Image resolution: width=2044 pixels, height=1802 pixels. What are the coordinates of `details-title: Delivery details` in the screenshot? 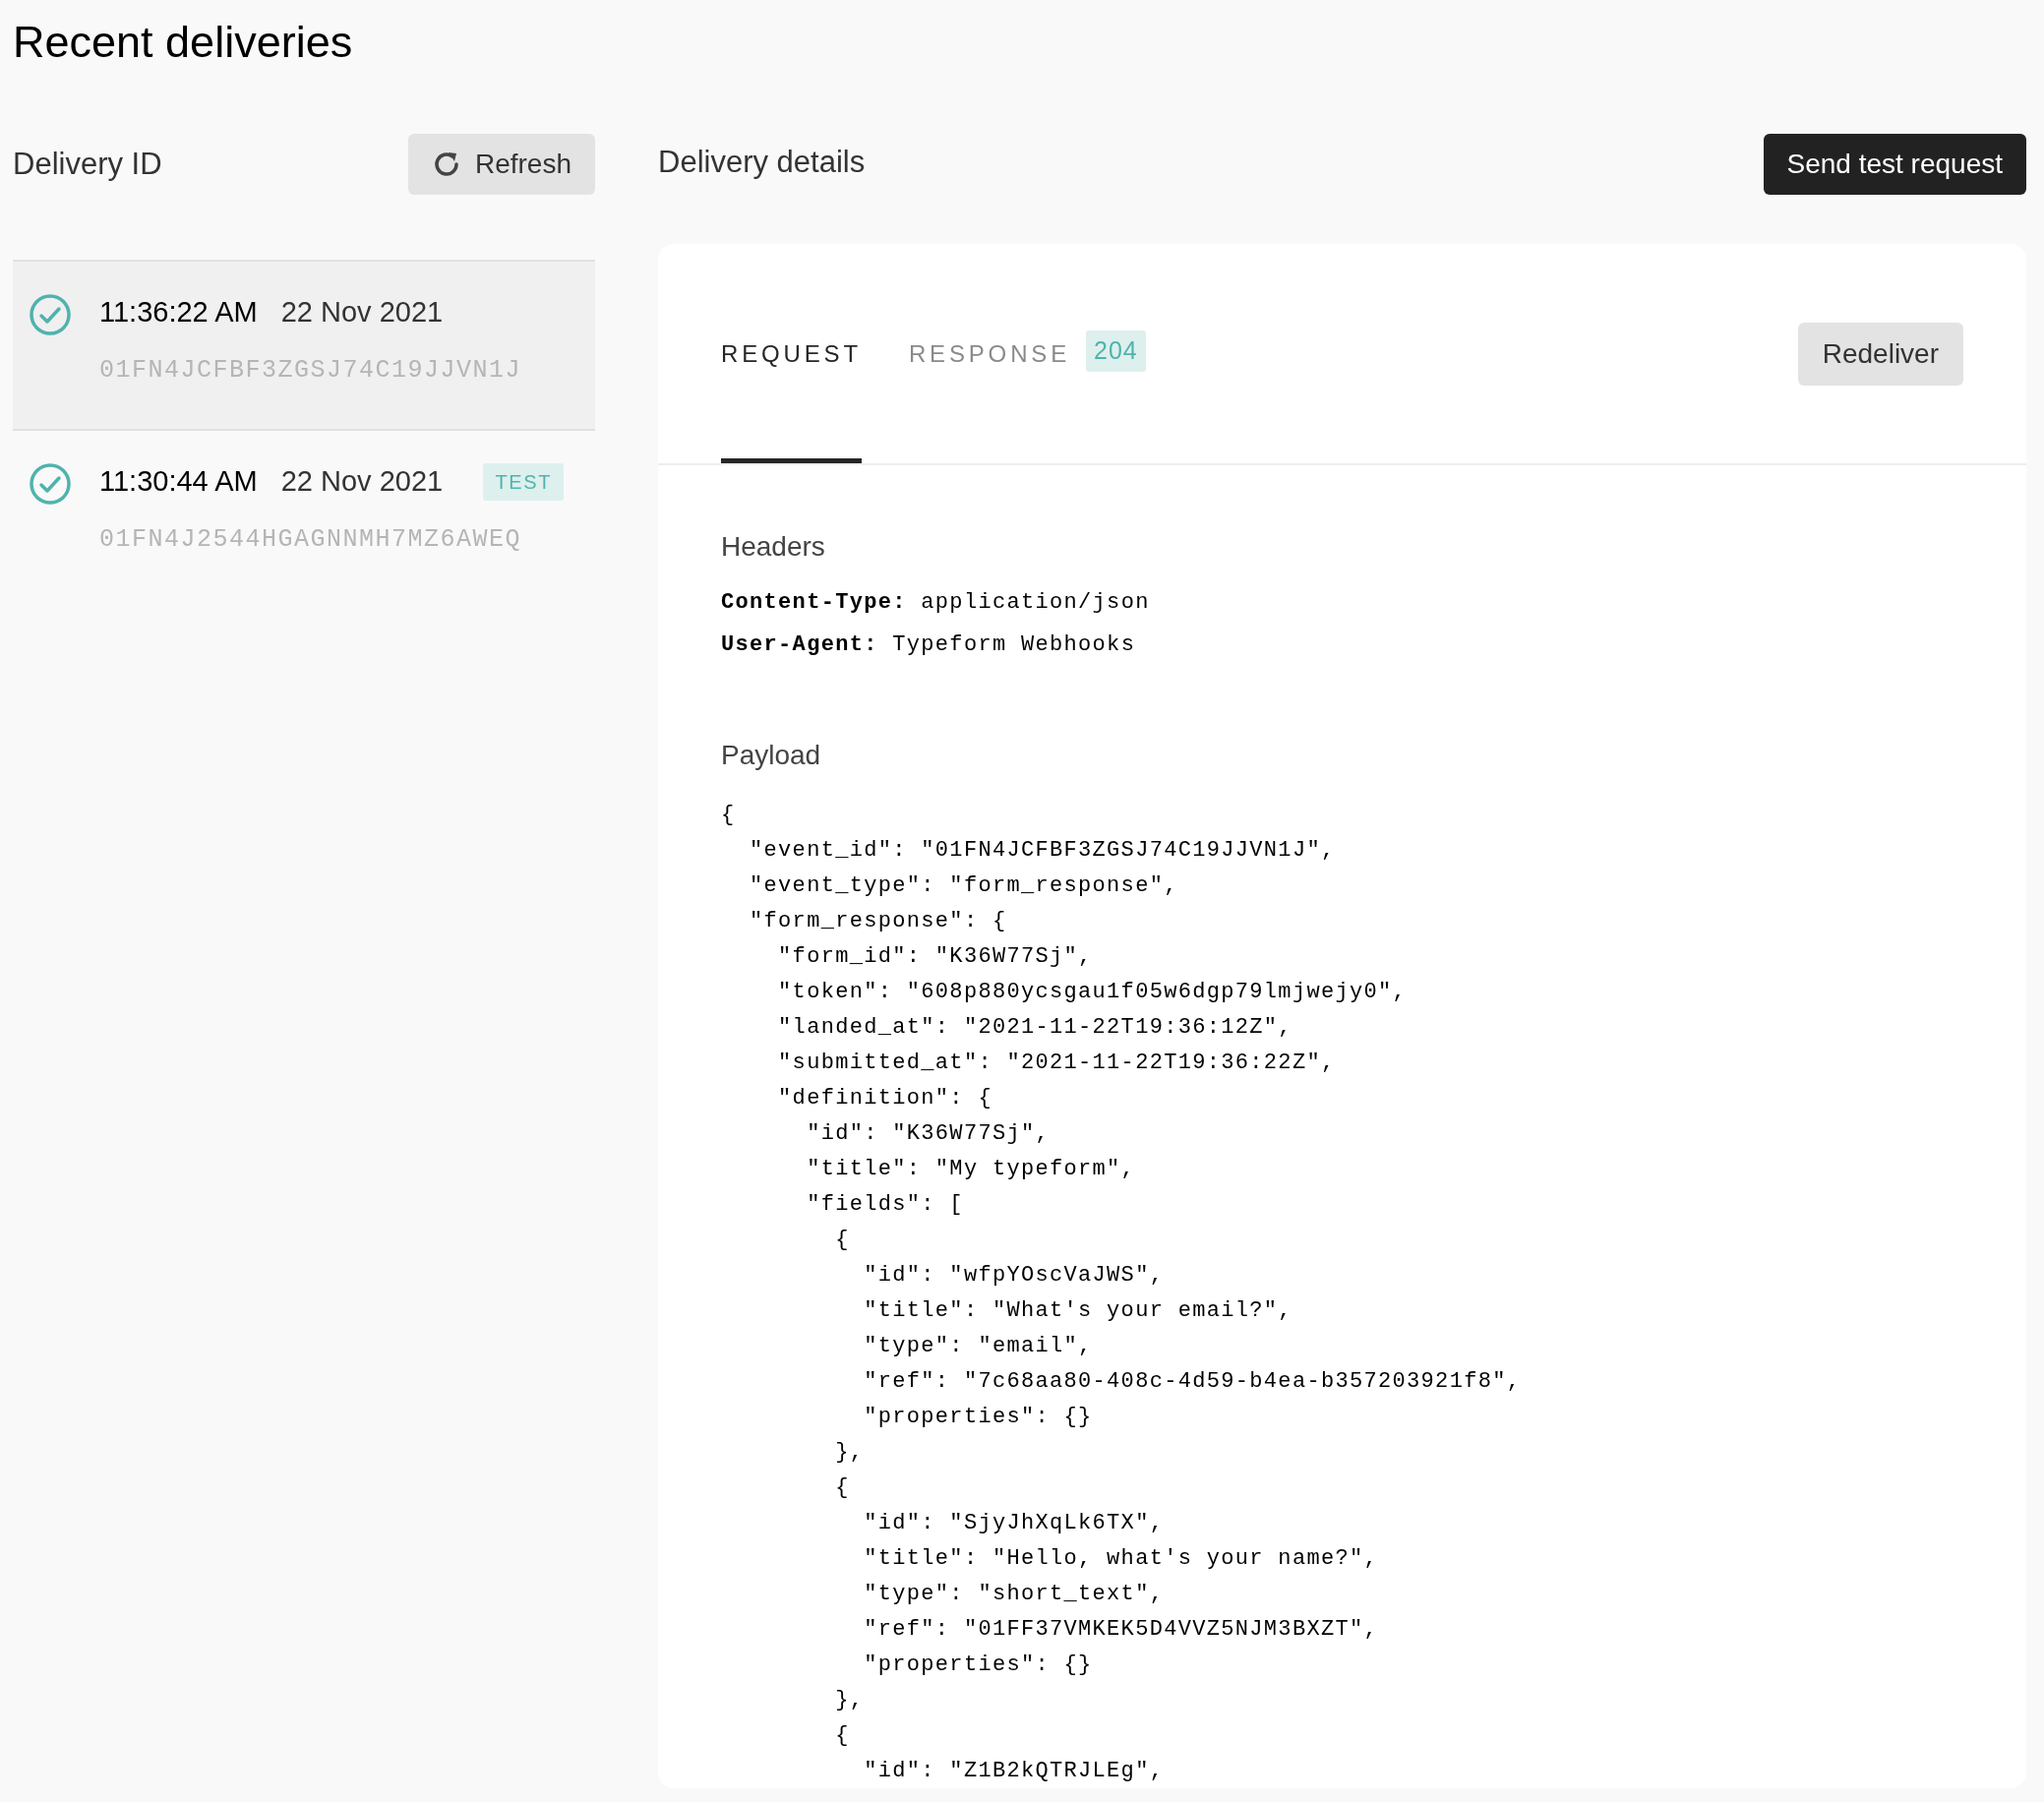 It's located at (762, 162).